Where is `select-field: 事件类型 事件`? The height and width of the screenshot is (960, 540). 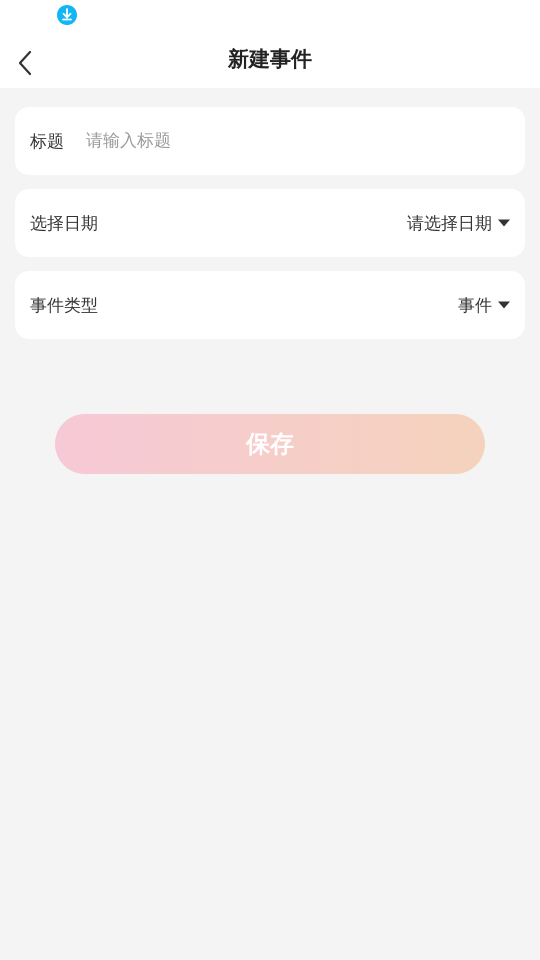 select-field: 事件类型 事件 is located at coordinates (270, 305).